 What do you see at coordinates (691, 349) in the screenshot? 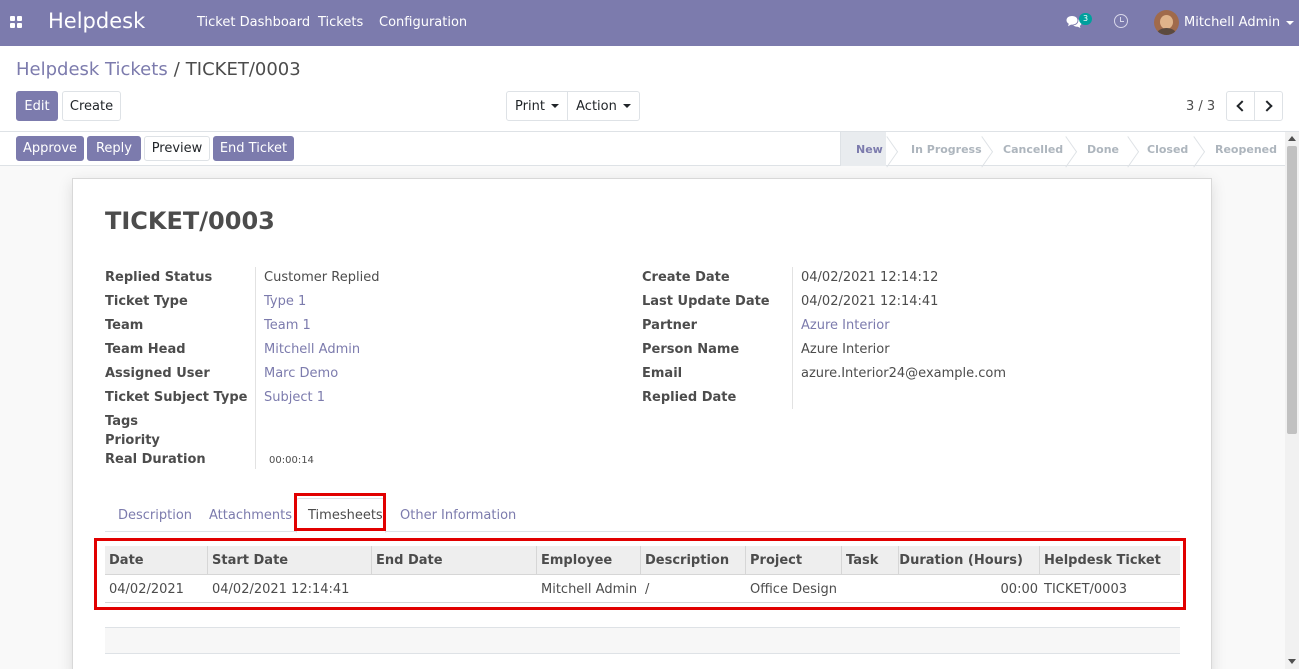
I see `label-person-name: Person Name` at bounding box center [691, 349].